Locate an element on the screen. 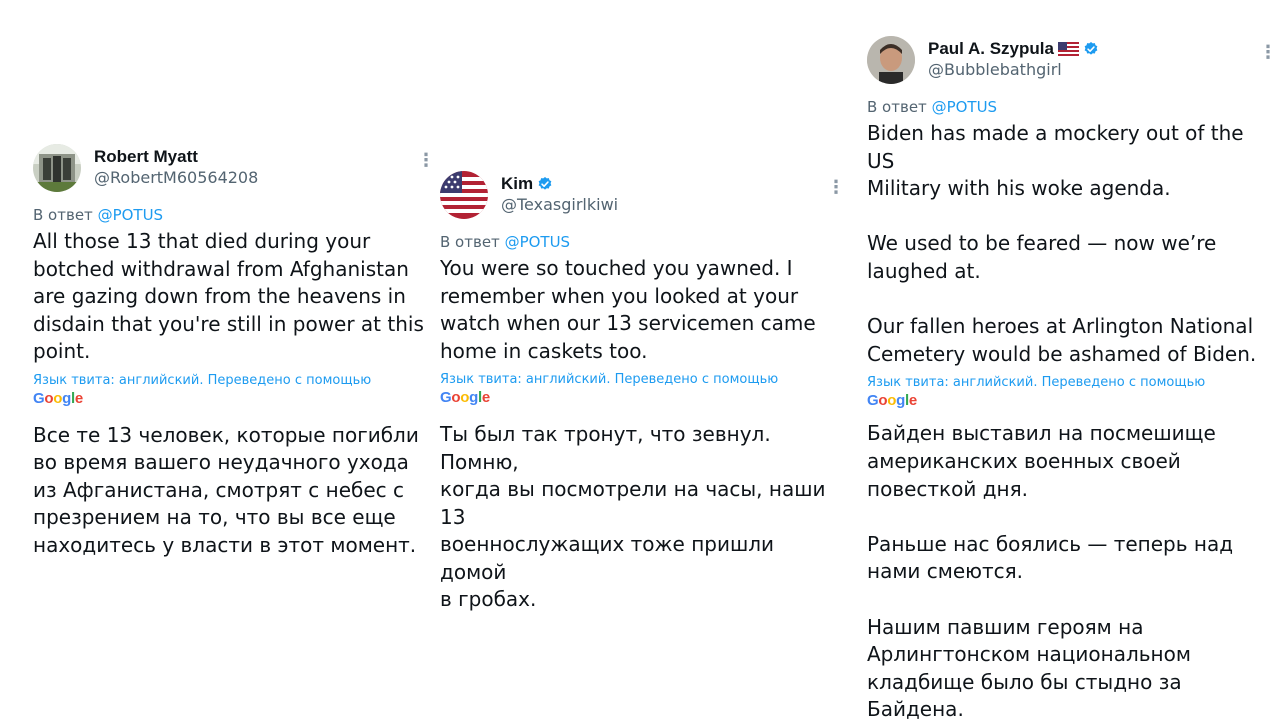  tweet-header: Paul A. Szypula @Bubblebathgirl ⋮ is located at coordinates (1072, 61).